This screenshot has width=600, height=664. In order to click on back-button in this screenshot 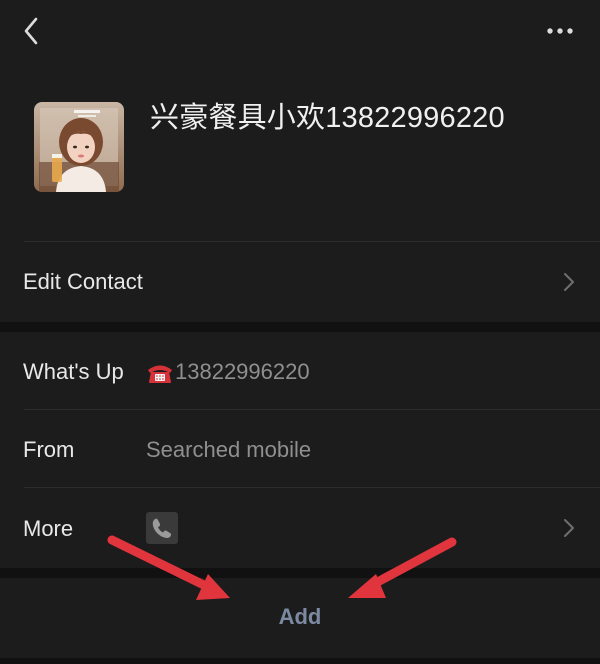, I will do `click(32, 32)`.